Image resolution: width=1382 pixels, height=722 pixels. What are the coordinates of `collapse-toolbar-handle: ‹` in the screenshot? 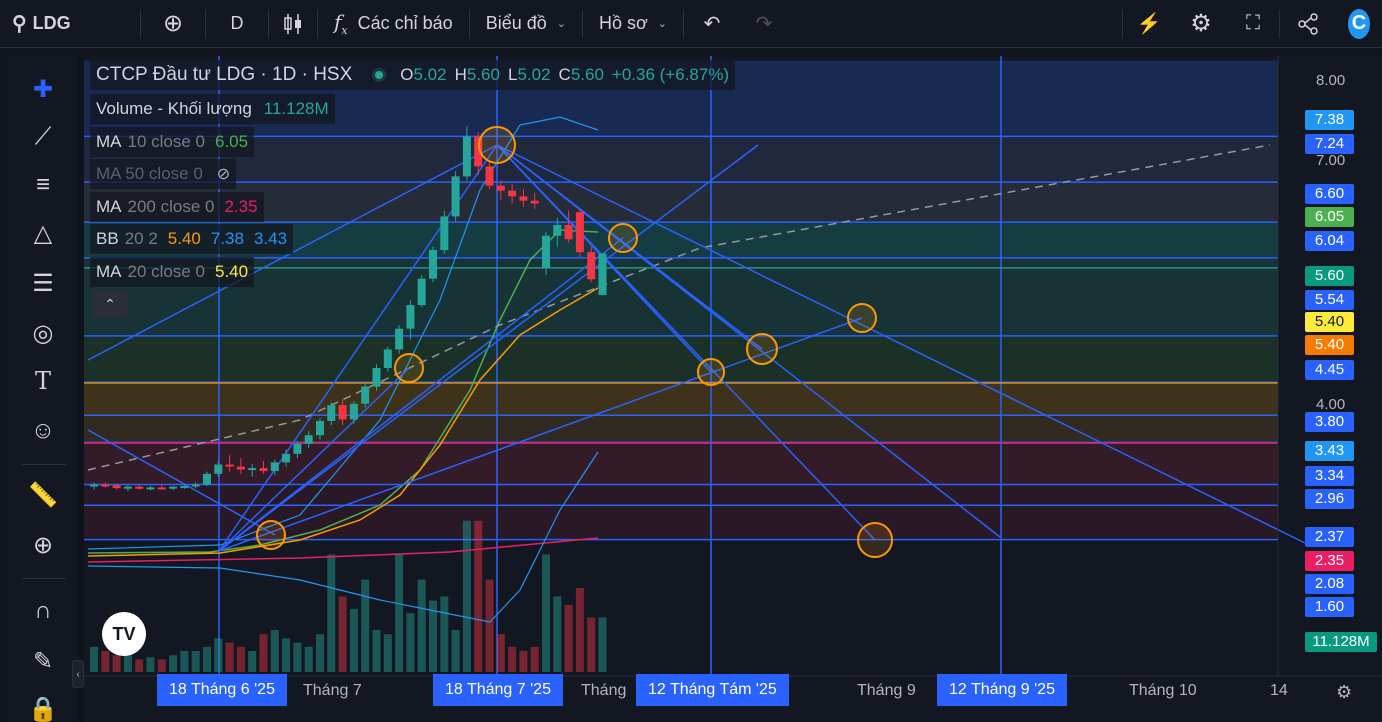 It's located at (78, 674).